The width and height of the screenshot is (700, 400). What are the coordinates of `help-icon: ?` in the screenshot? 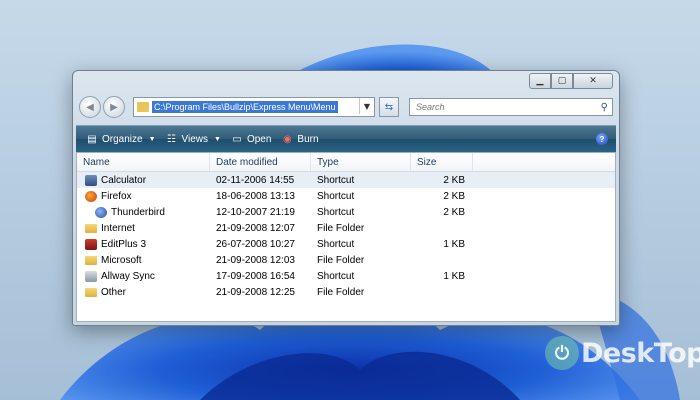 It's located at (602, 139).